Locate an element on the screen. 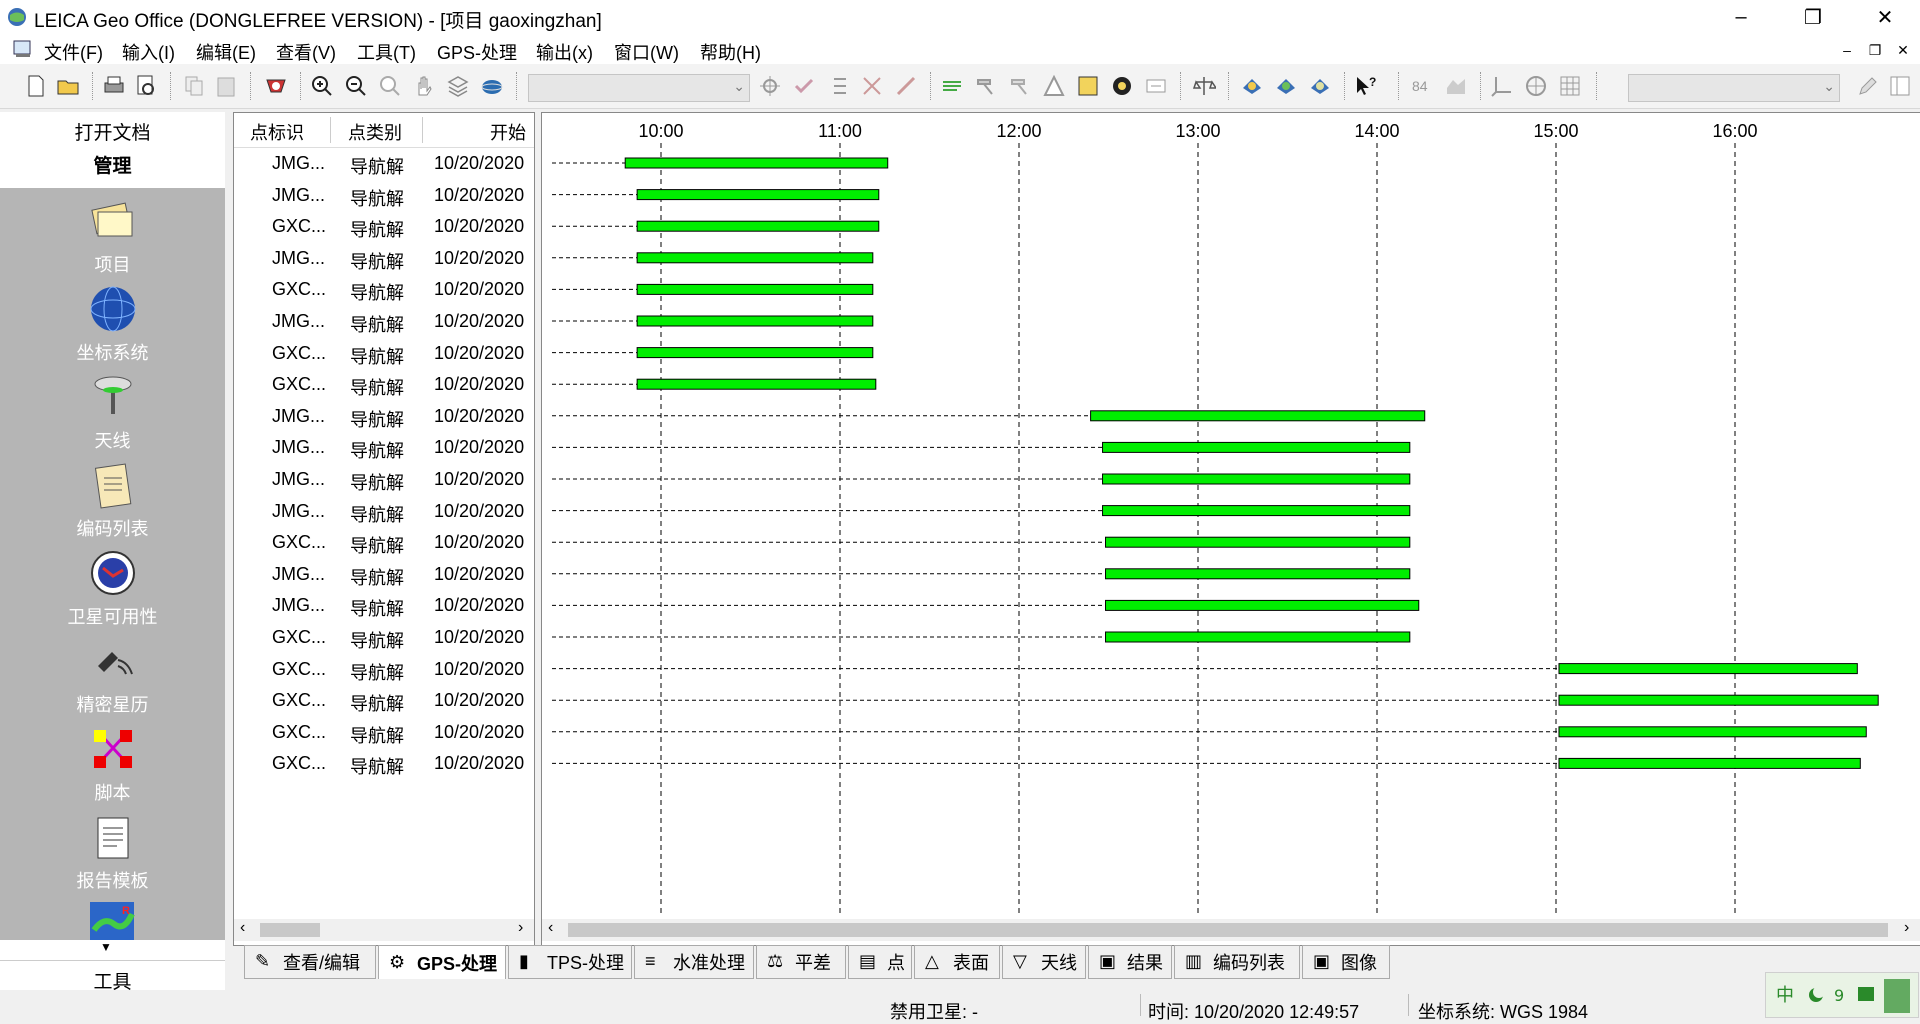 This screenshot has height=1024, width=1920. menu-file: 文件(F) is located at coordinates (73, 52).